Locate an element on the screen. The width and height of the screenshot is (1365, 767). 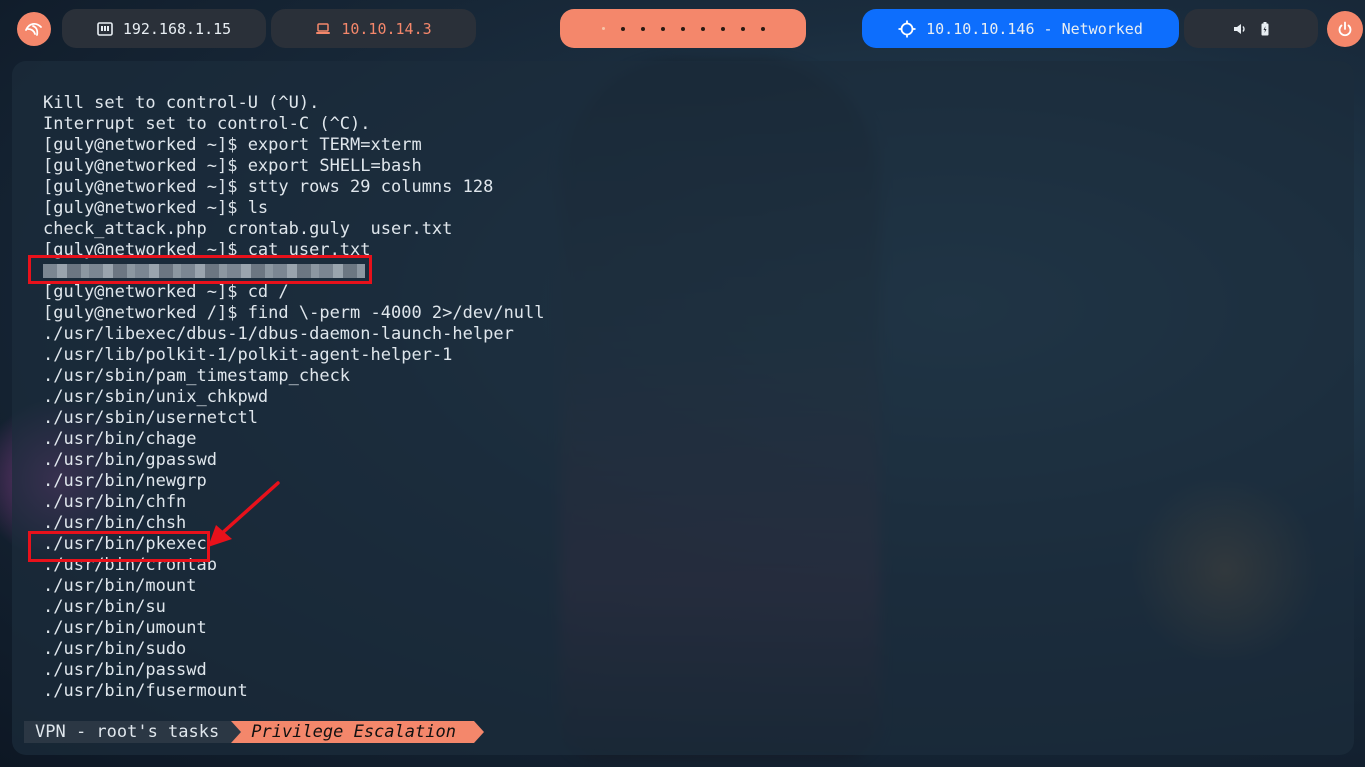
annotation-arrow-icon is located at coordinates (244, 514).